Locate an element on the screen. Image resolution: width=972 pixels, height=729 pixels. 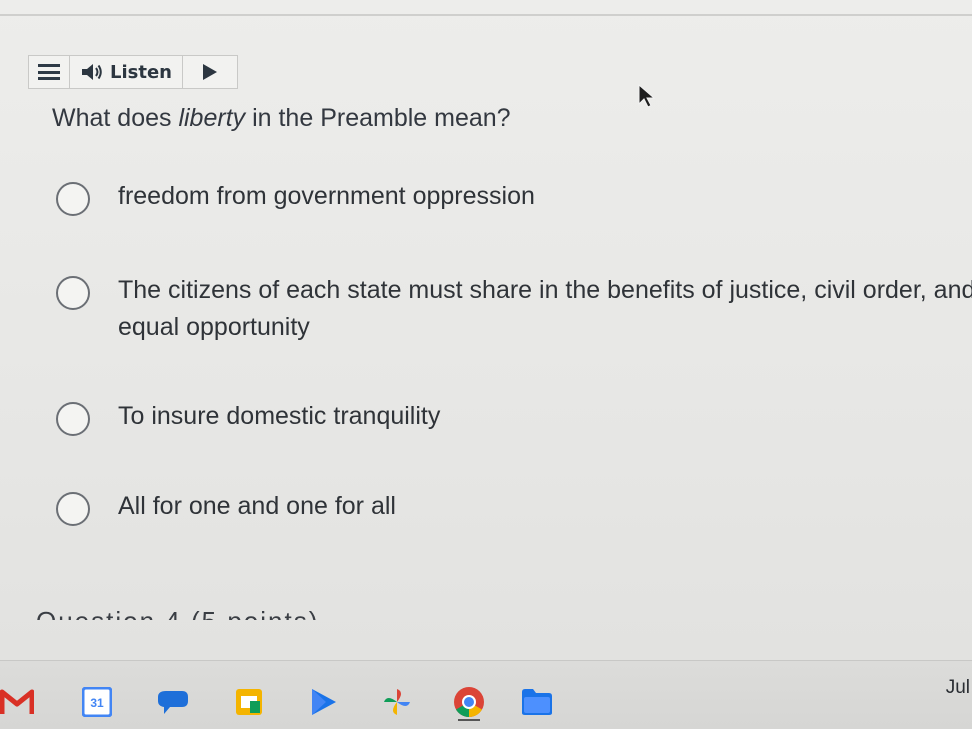
top-divider is located at coordinates (486, 15).